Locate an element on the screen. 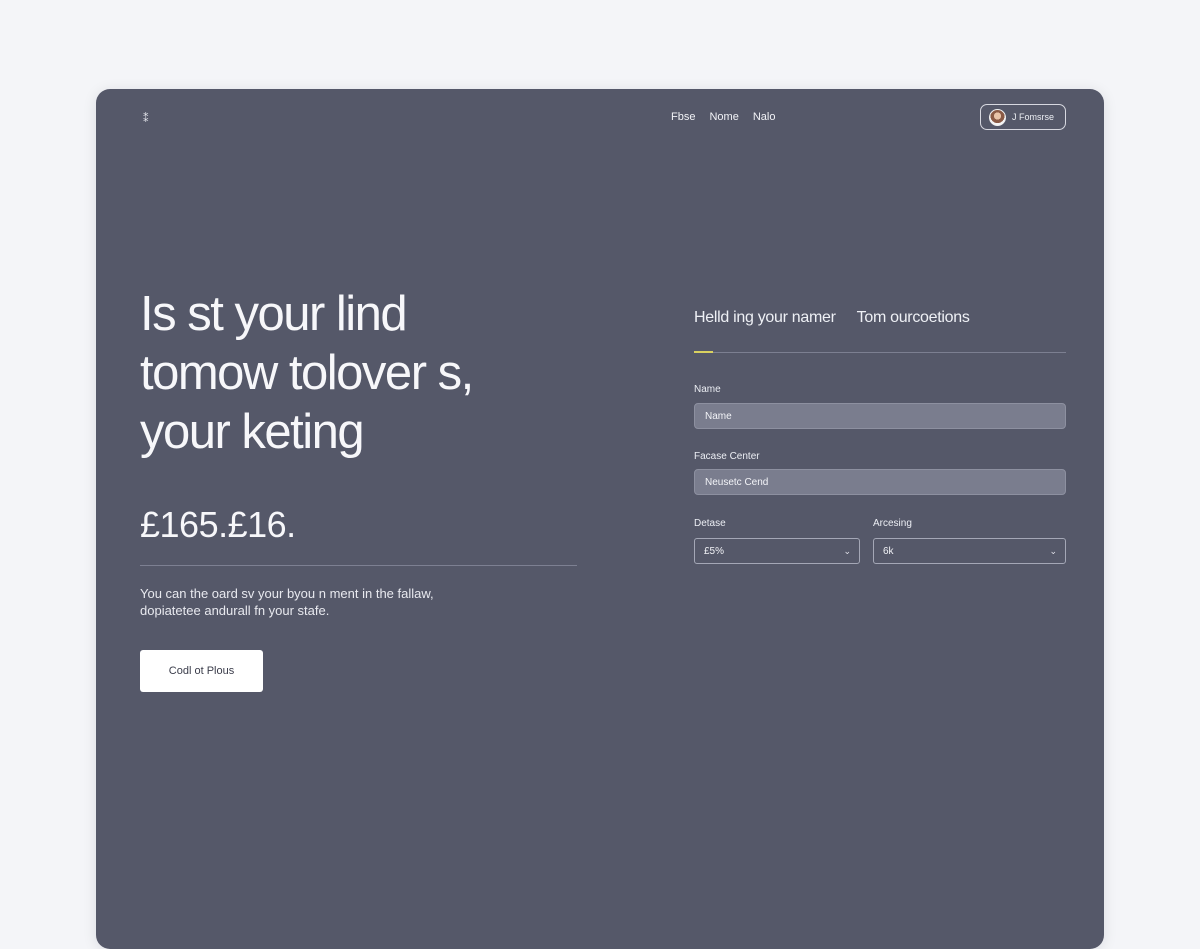  name-input: Name is located at coordinates (880, 416).